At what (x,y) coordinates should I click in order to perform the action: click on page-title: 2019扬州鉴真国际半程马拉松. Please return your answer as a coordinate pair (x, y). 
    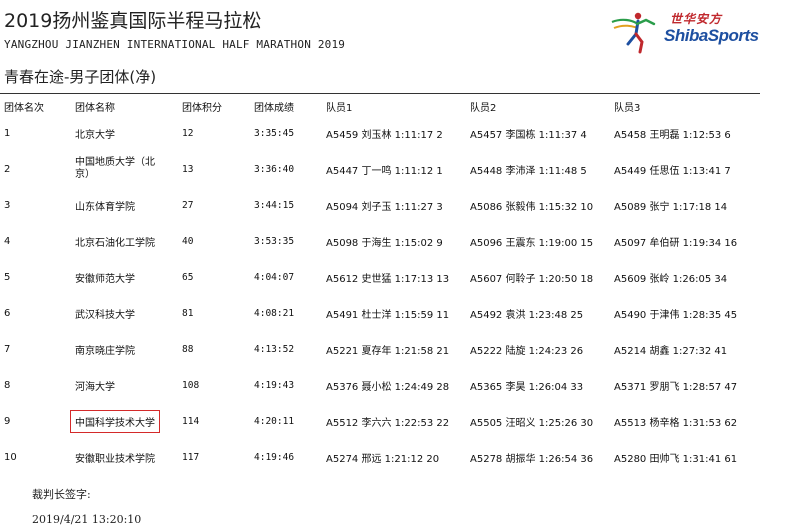
    Looking at the image, I should click on (133, 21).